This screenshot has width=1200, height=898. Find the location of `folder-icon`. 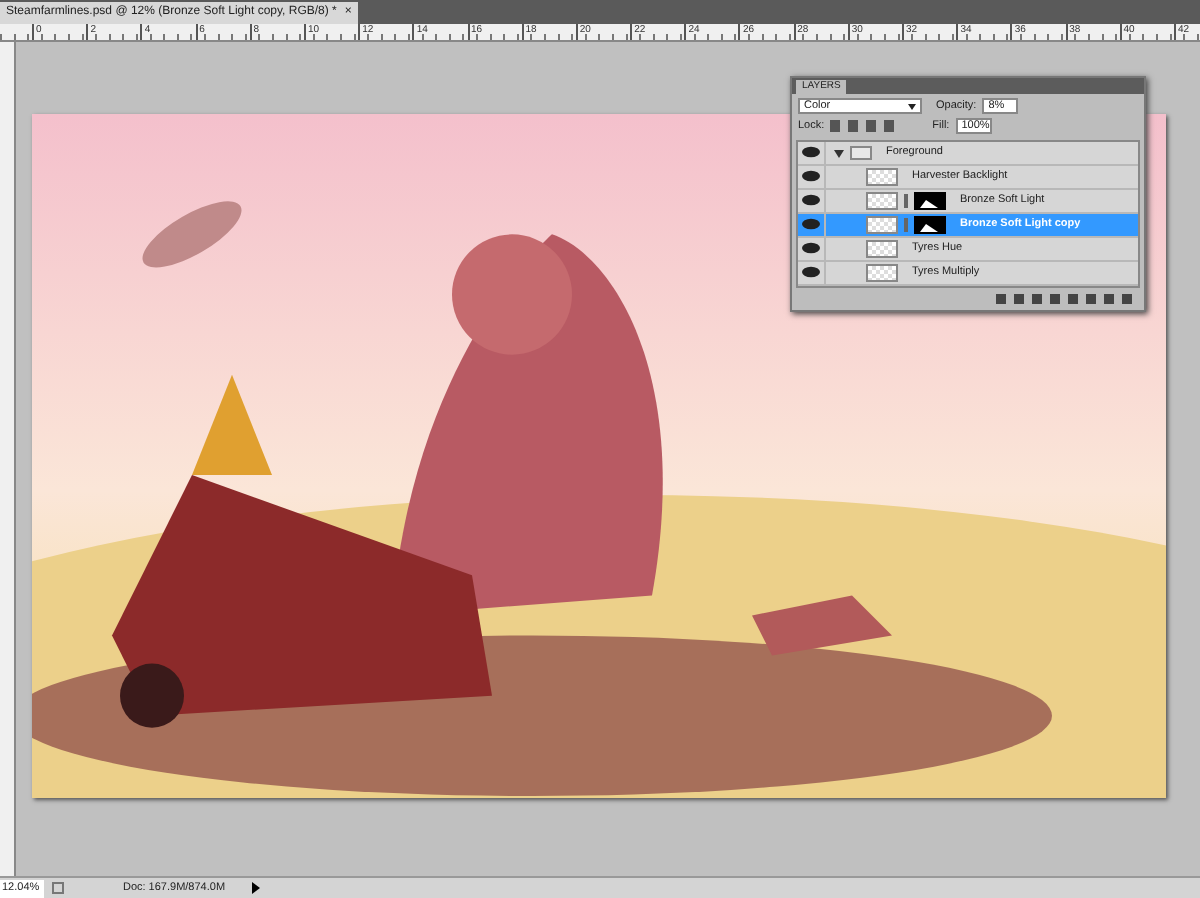

folder-icon is located at coordinates (861, 152).